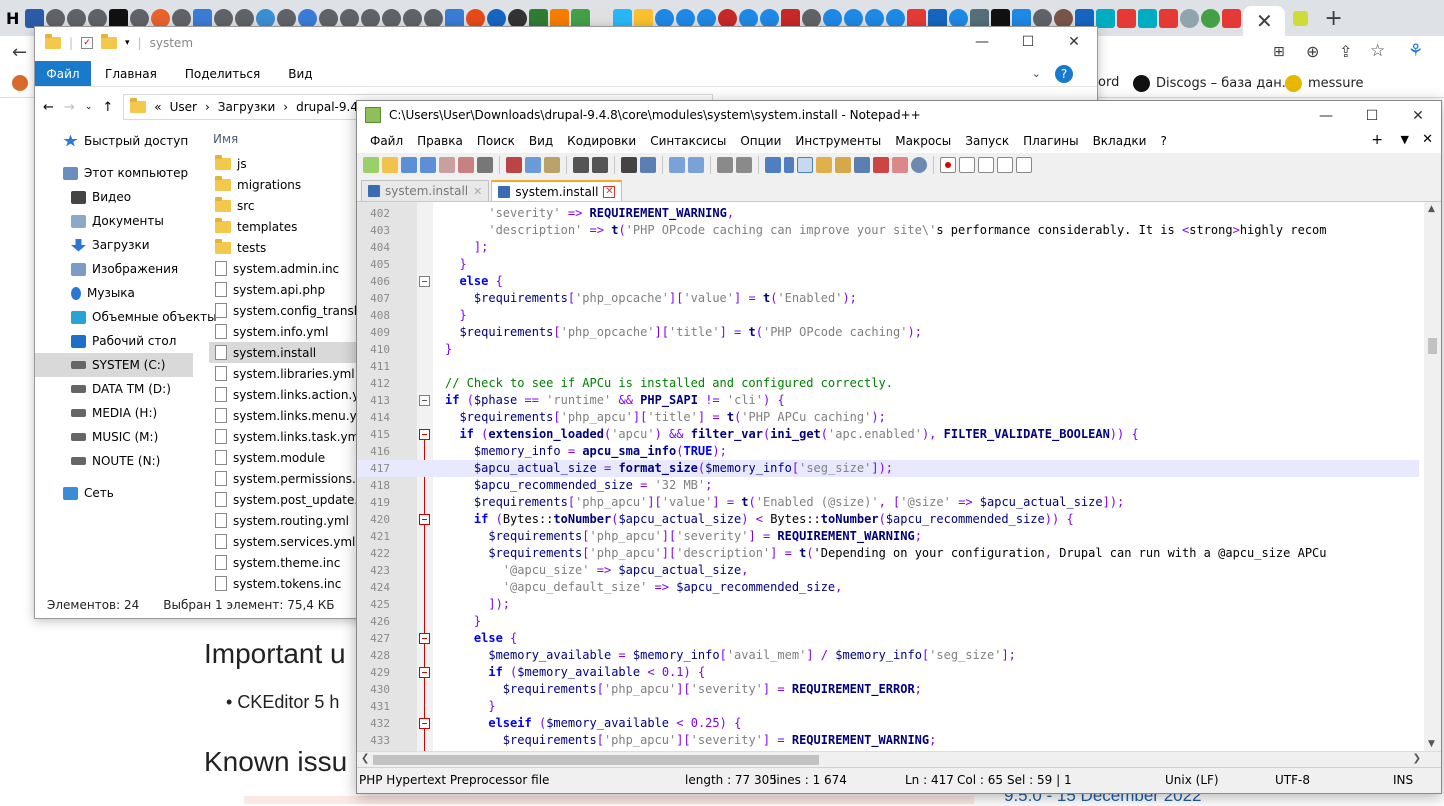 This screenshot has width=1444, height=806. Describe the element at coordinates (114, 269) in the screenshot. I see `nav-images: Изображения` at that location.